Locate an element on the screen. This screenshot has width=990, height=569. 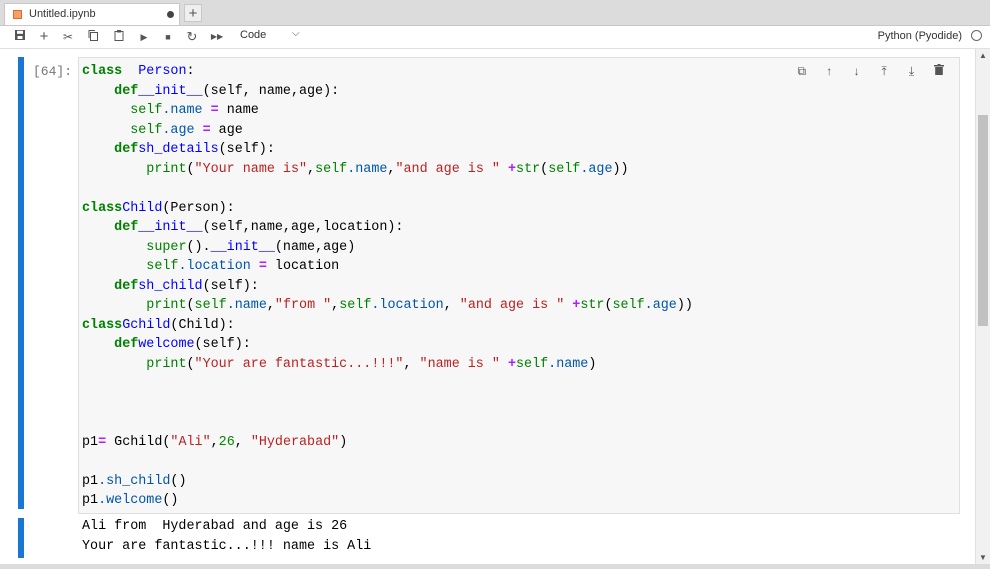
scrollbar-thumb is located at coordinates (983, 220).